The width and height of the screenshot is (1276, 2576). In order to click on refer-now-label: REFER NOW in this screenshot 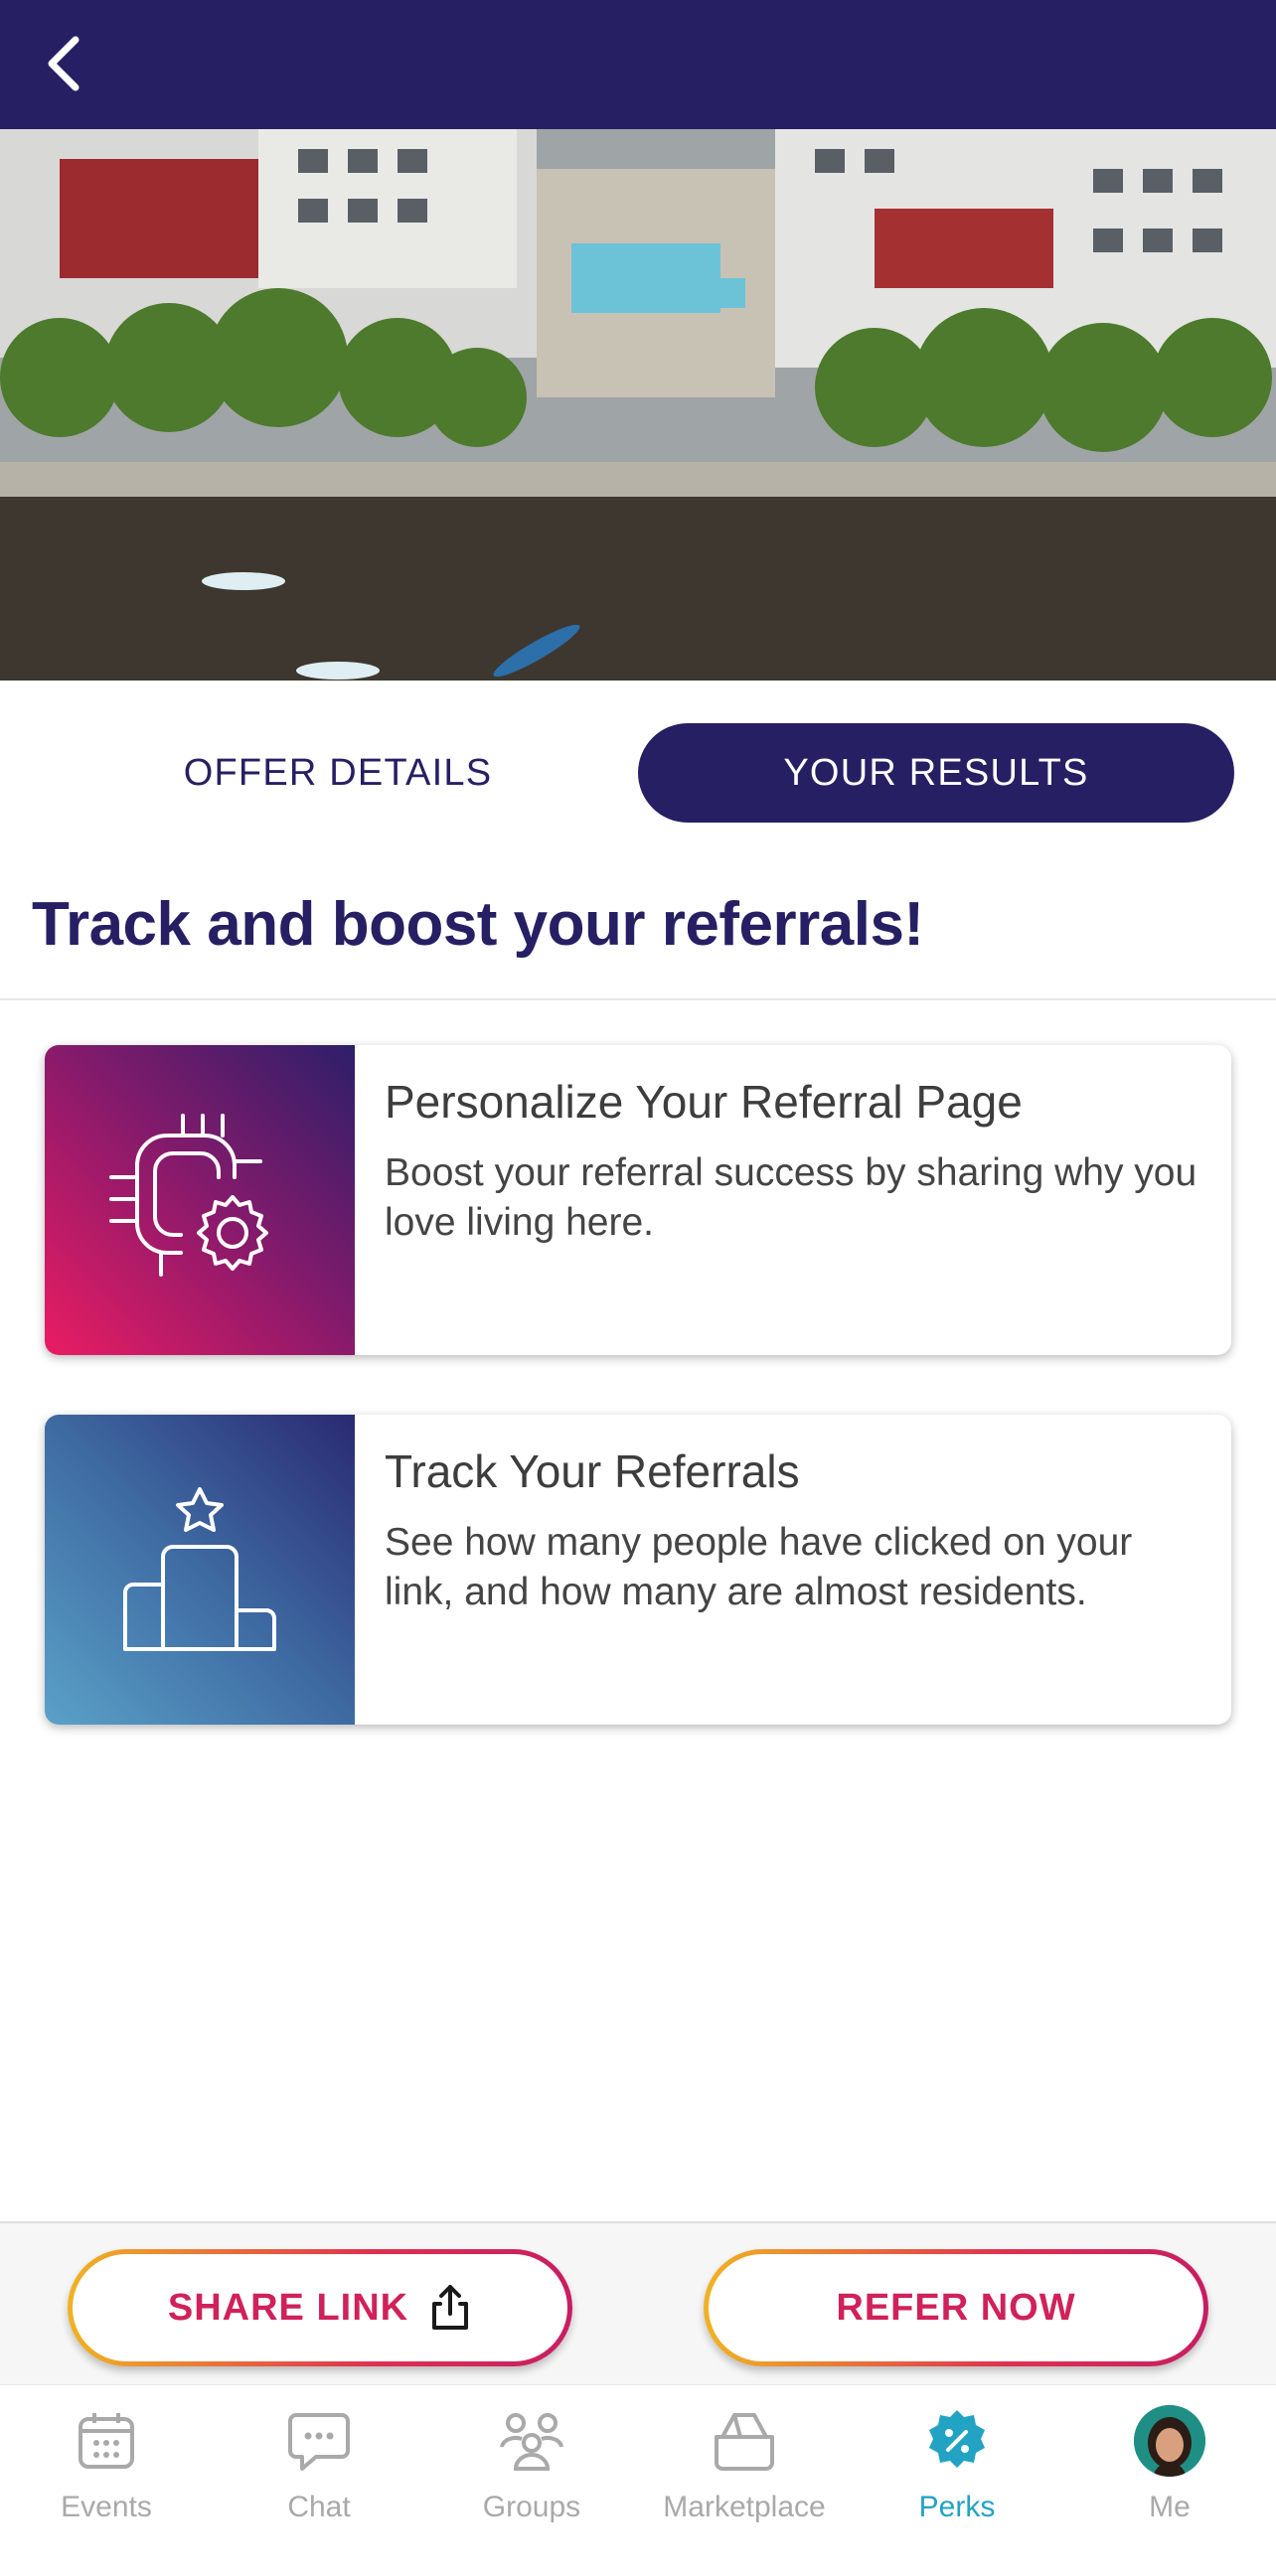, I will do `click(956, 2307)`.